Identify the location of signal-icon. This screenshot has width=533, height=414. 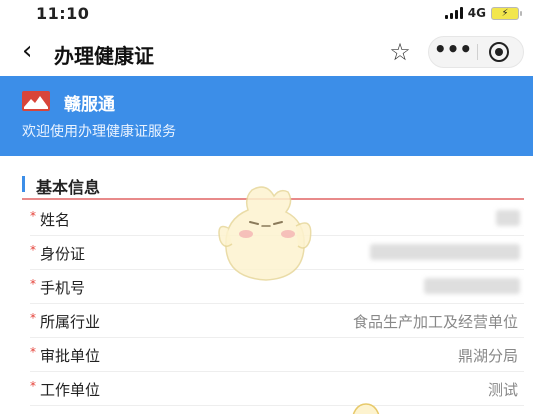
(453, 13).